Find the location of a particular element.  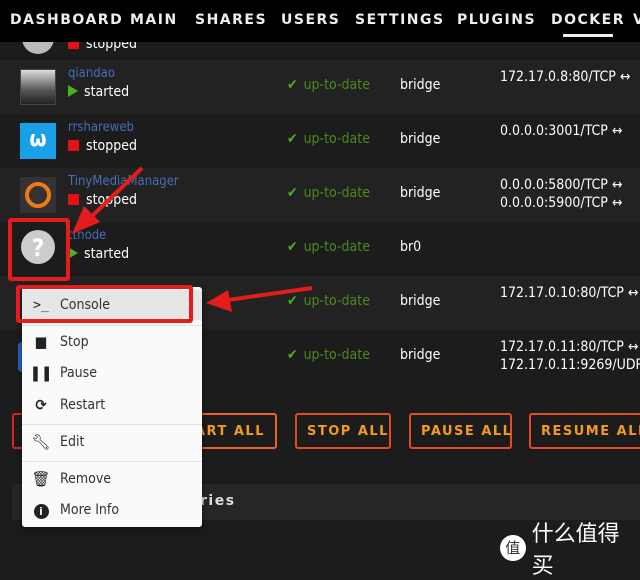

arrow-to-console is located at coordinates (259, 299).